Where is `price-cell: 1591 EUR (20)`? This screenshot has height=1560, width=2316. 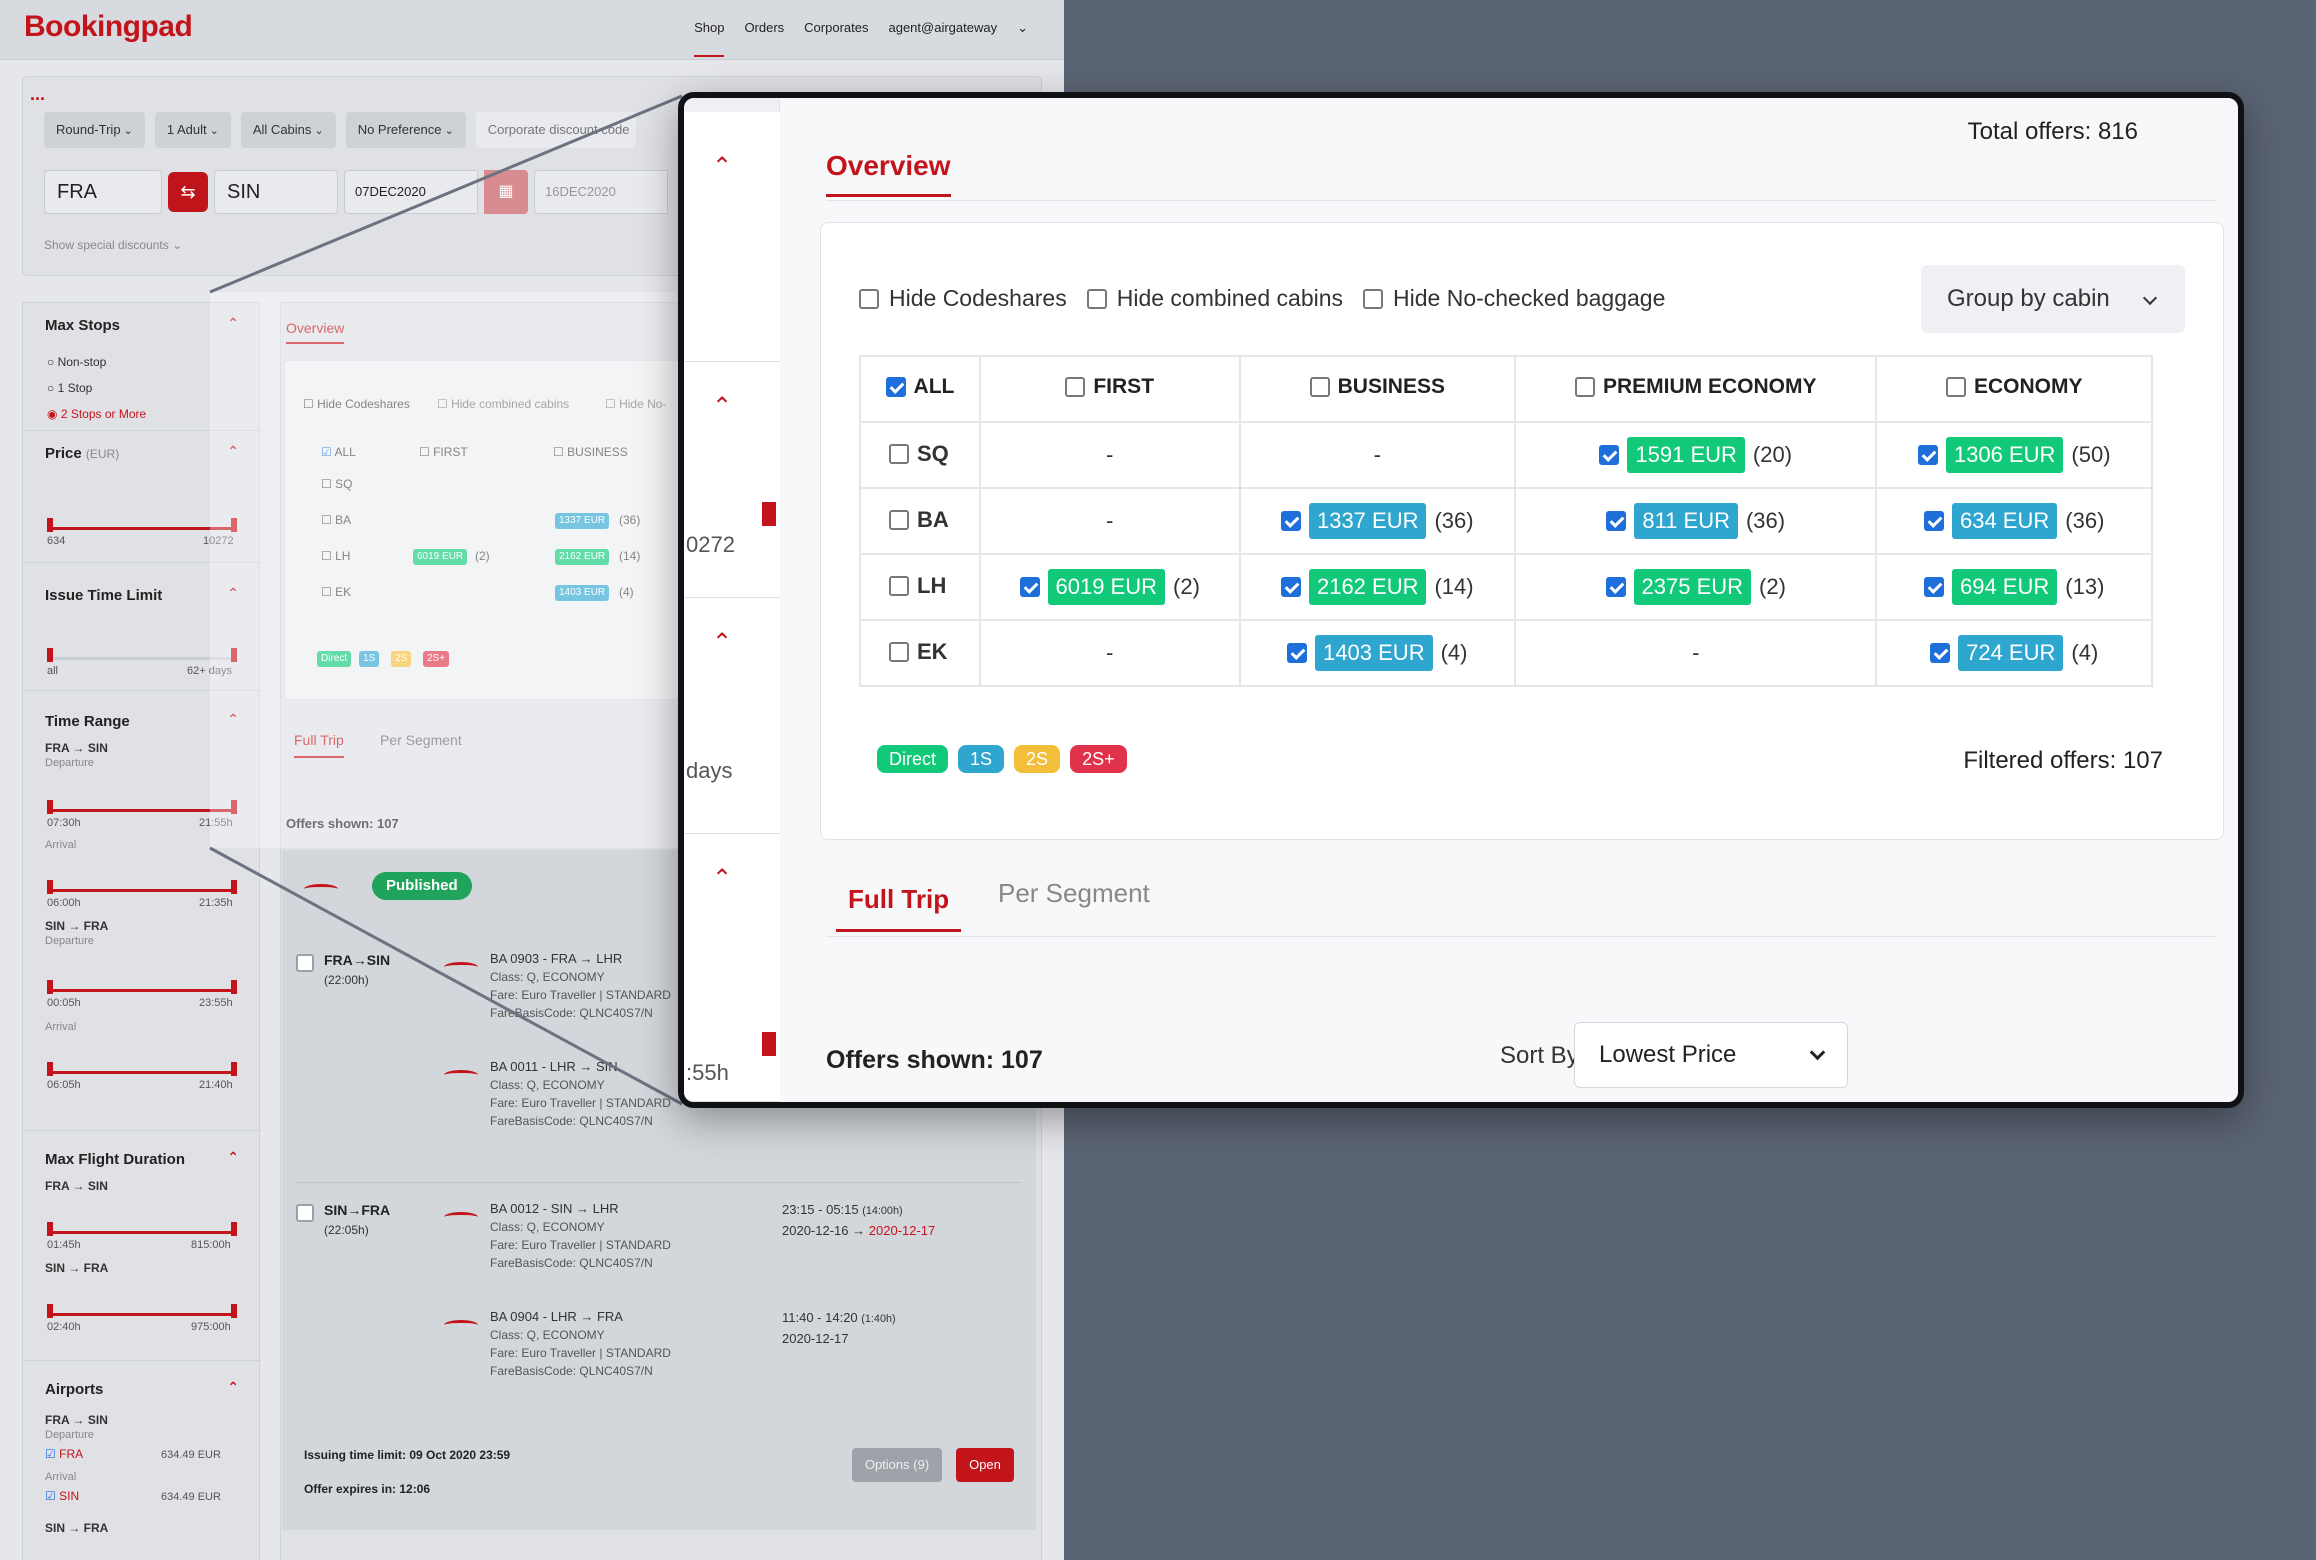 price-cell: 1591 EUR (20) is located at coordinates (1696, 455).